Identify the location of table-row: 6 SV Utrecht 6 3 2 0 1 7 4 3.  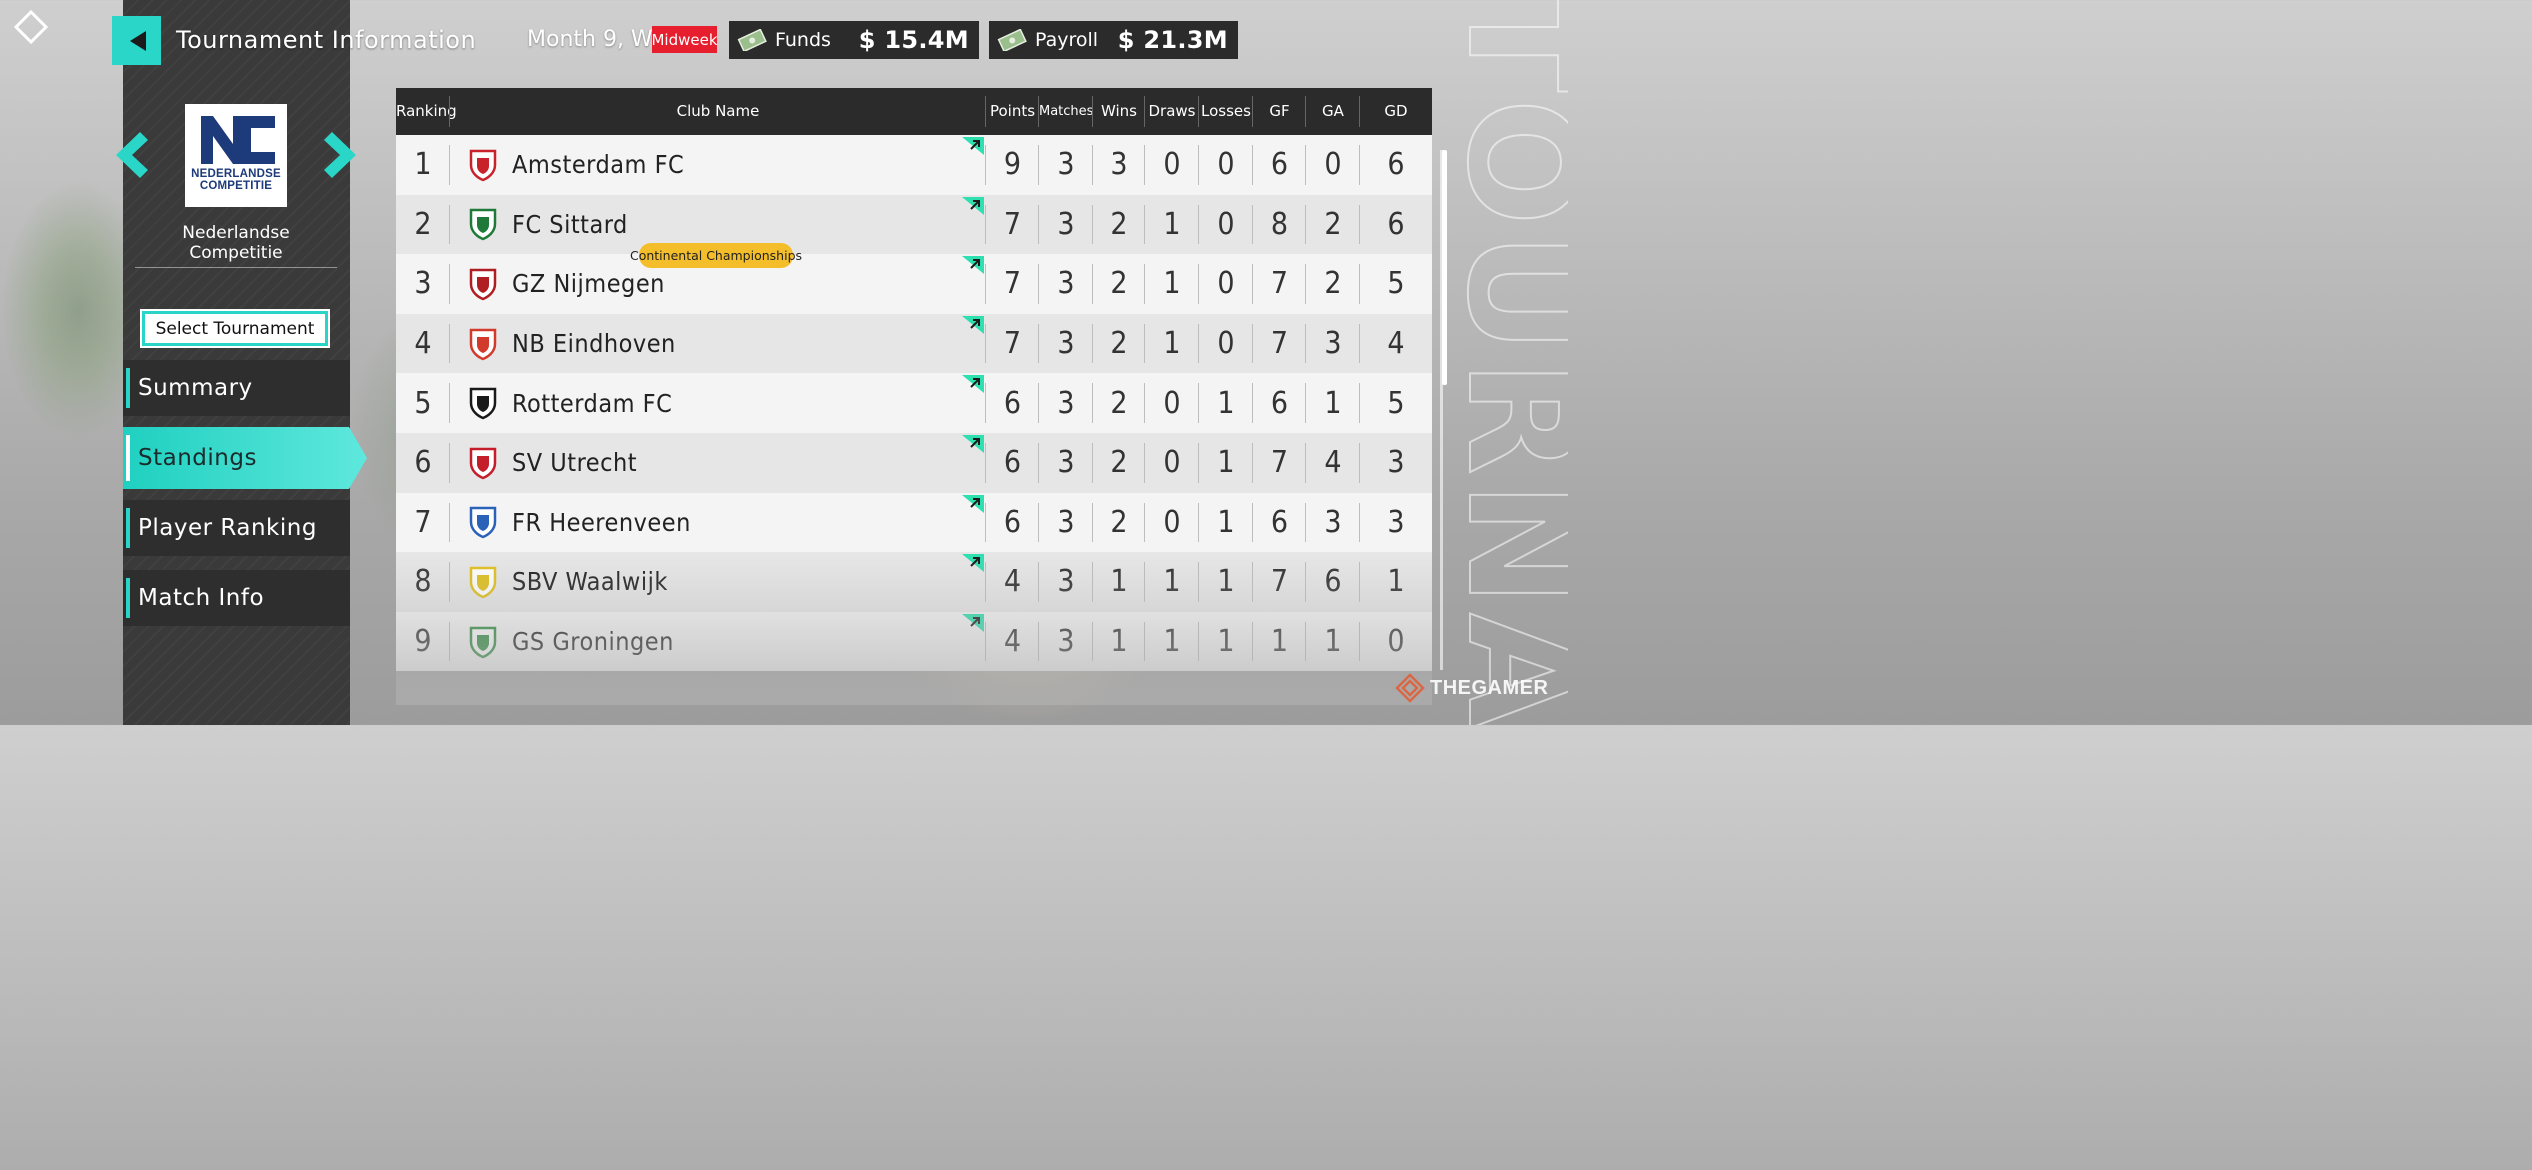
(914, 462).